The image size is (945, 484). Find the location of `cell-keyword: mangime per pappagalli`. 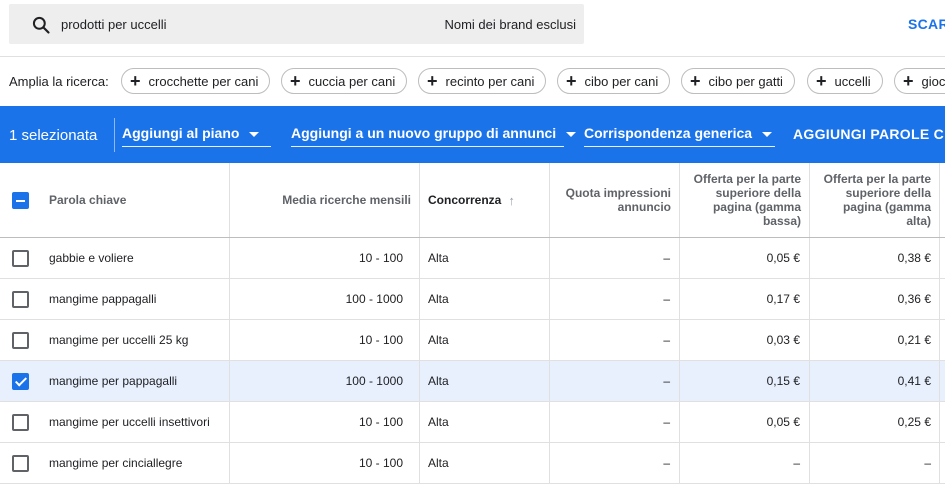

cell-keyword: mangime per pappagalli is located at coordinates (113, 381).